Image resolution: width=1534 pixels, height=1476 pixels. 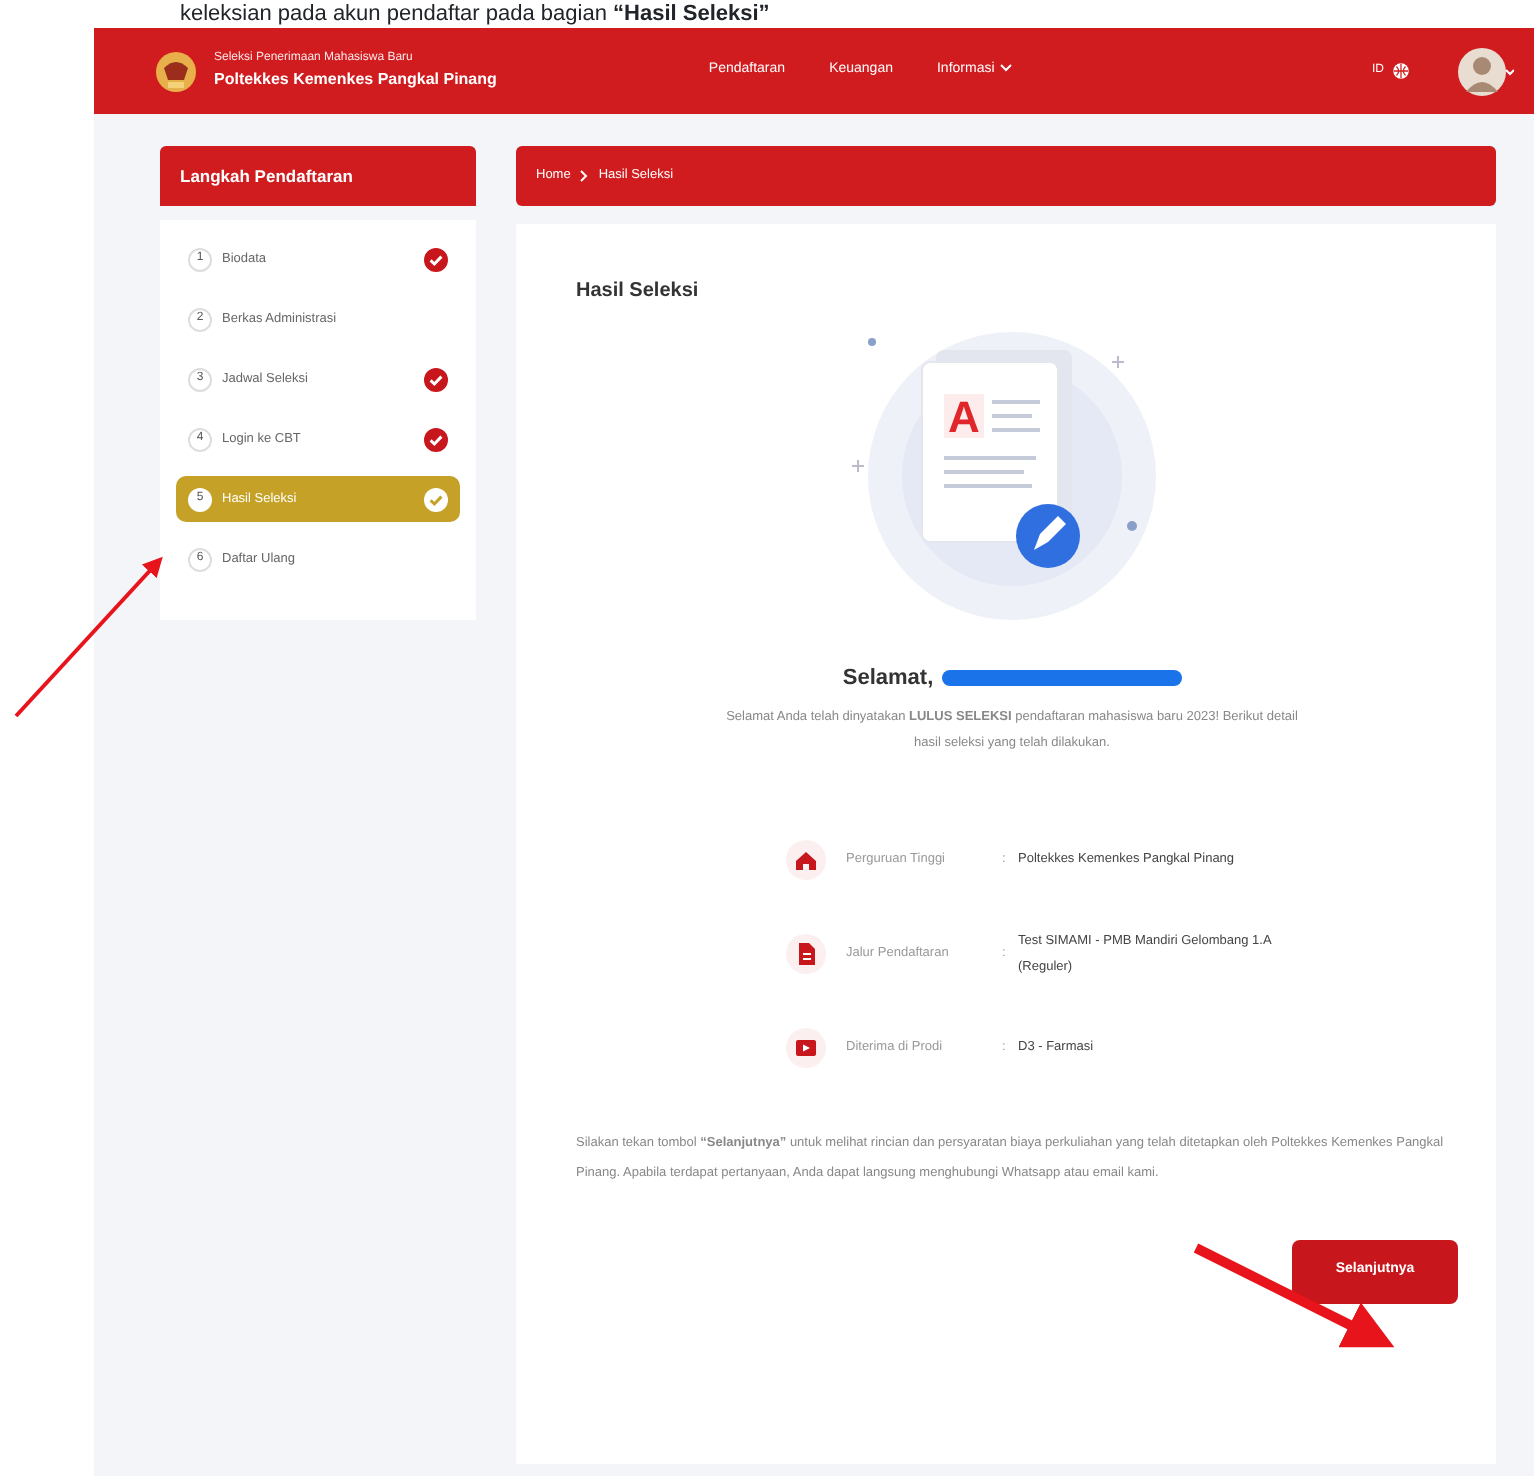 I want to click on home-icon, so click(x=806, y=859).